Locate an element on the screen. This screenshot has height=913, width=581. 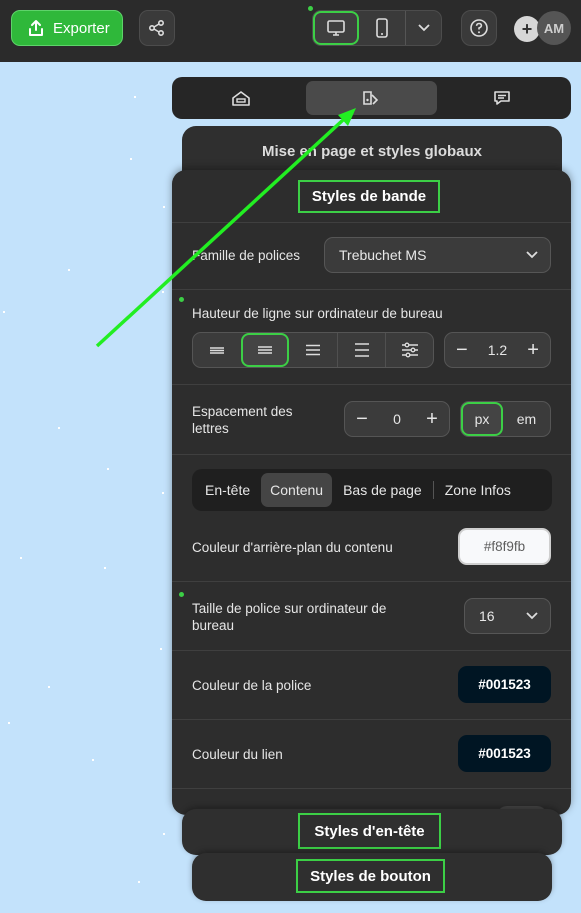
letter-spacing-unit: px em is located at coordinates (505, 419).